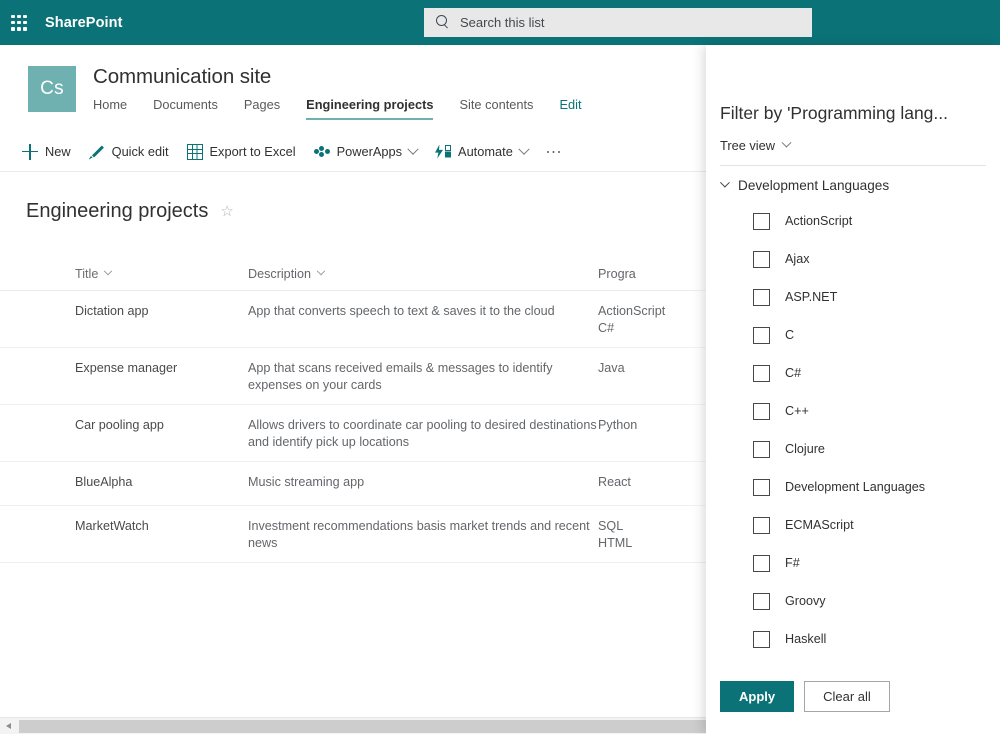  Describe the element at coordinates (185, 107) in the screenshot. I see `nav-item-documents: Documents` at that location.